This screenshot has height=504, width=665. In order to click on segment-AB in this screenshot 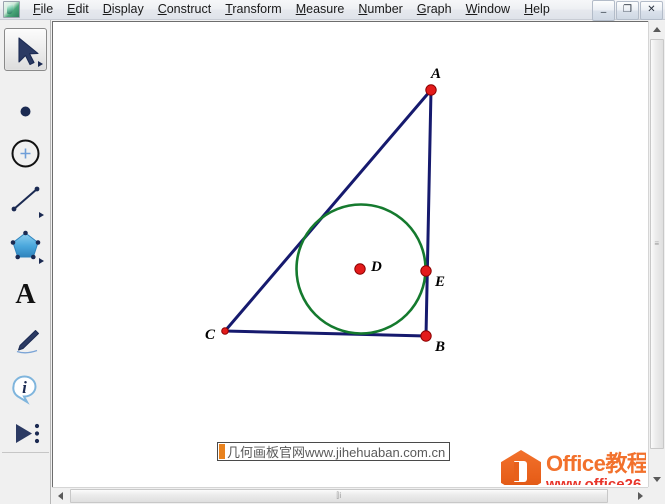, I will do `click(428, 213)`.